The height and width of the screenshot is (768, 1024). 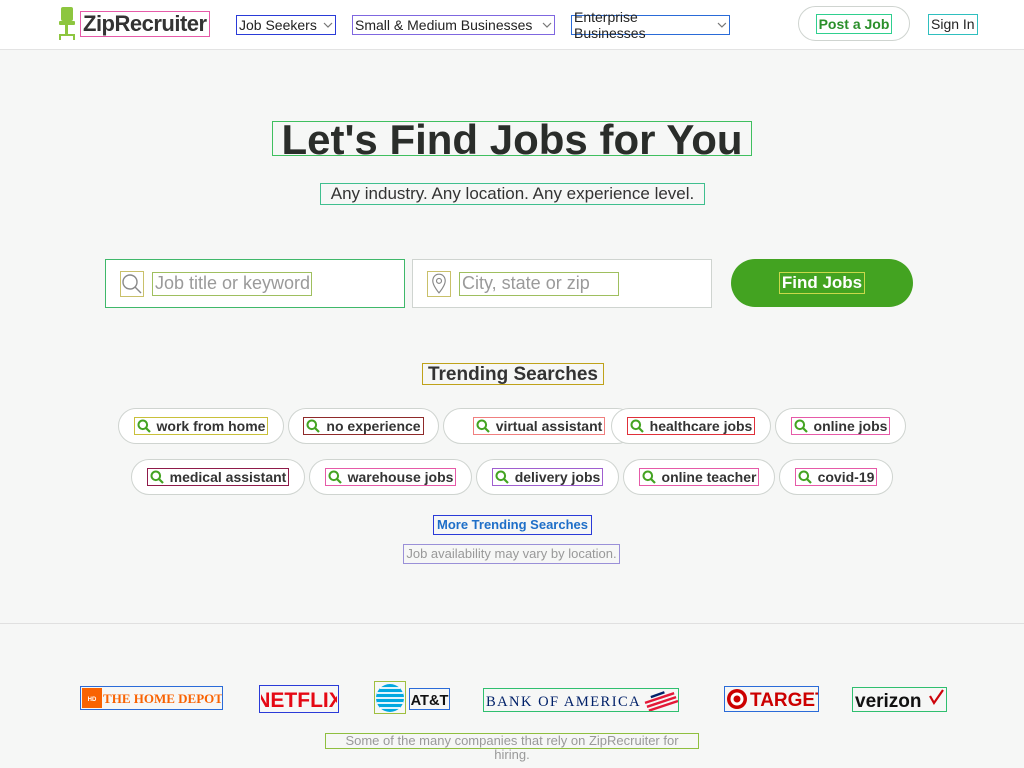 I want to click on att-wordmark: AT&T, so click(x=430, y=701).